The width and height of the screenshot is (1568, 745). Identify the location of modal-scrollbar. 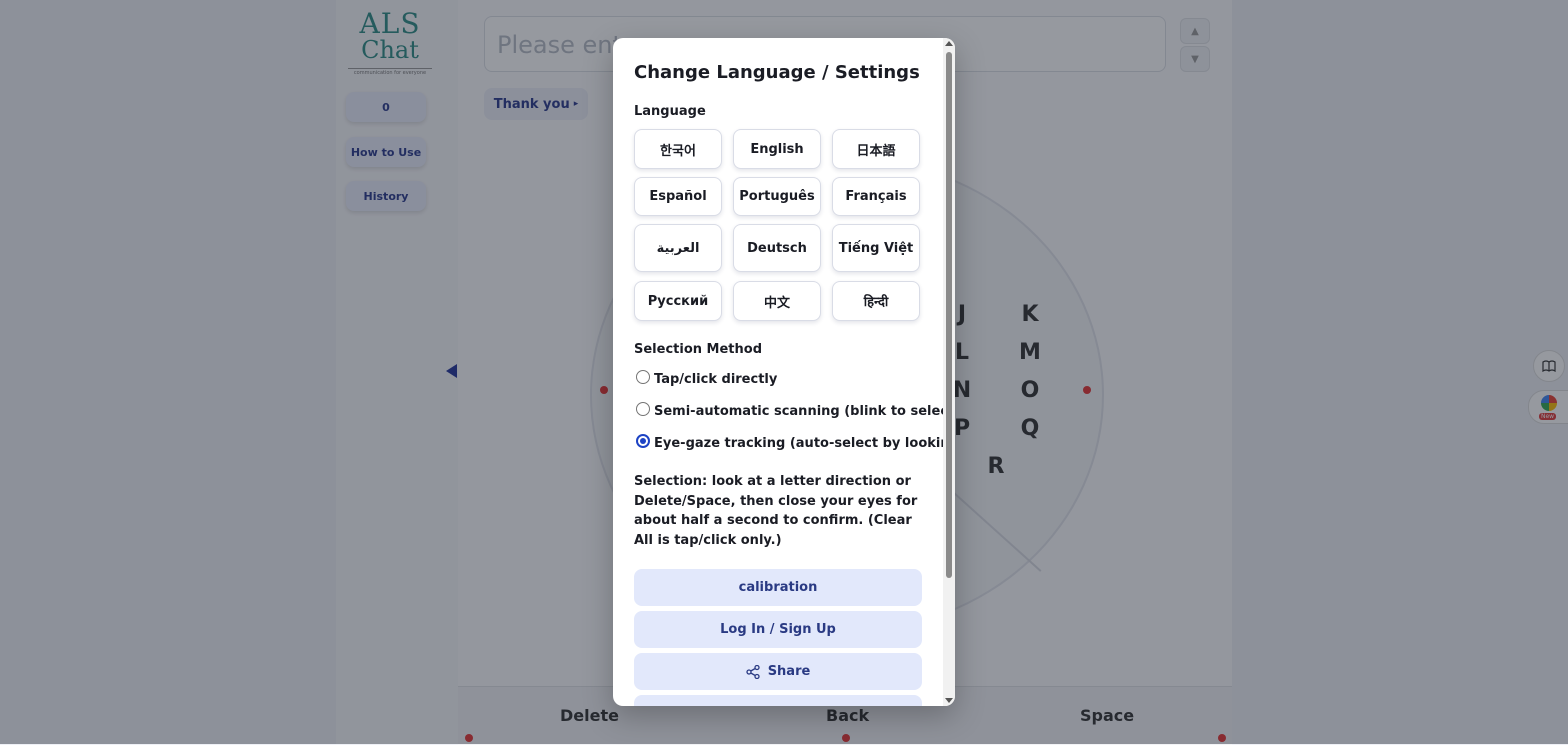
(949, 372).